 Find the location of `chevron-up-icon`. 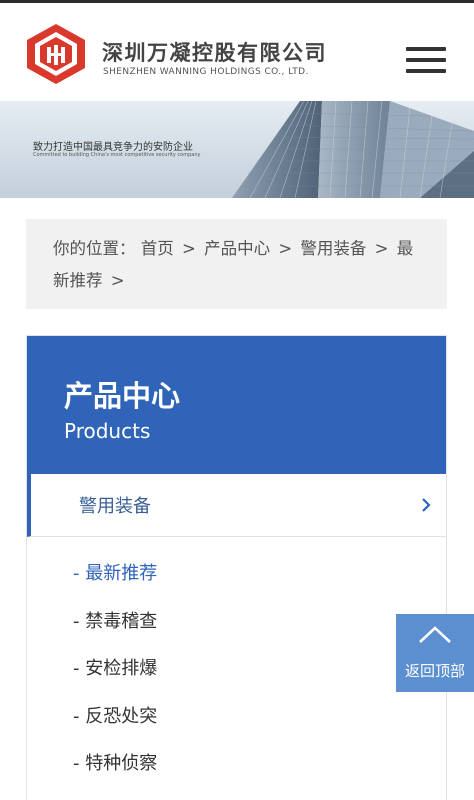

chevron-up-icon is located at coordinates (435, 634).